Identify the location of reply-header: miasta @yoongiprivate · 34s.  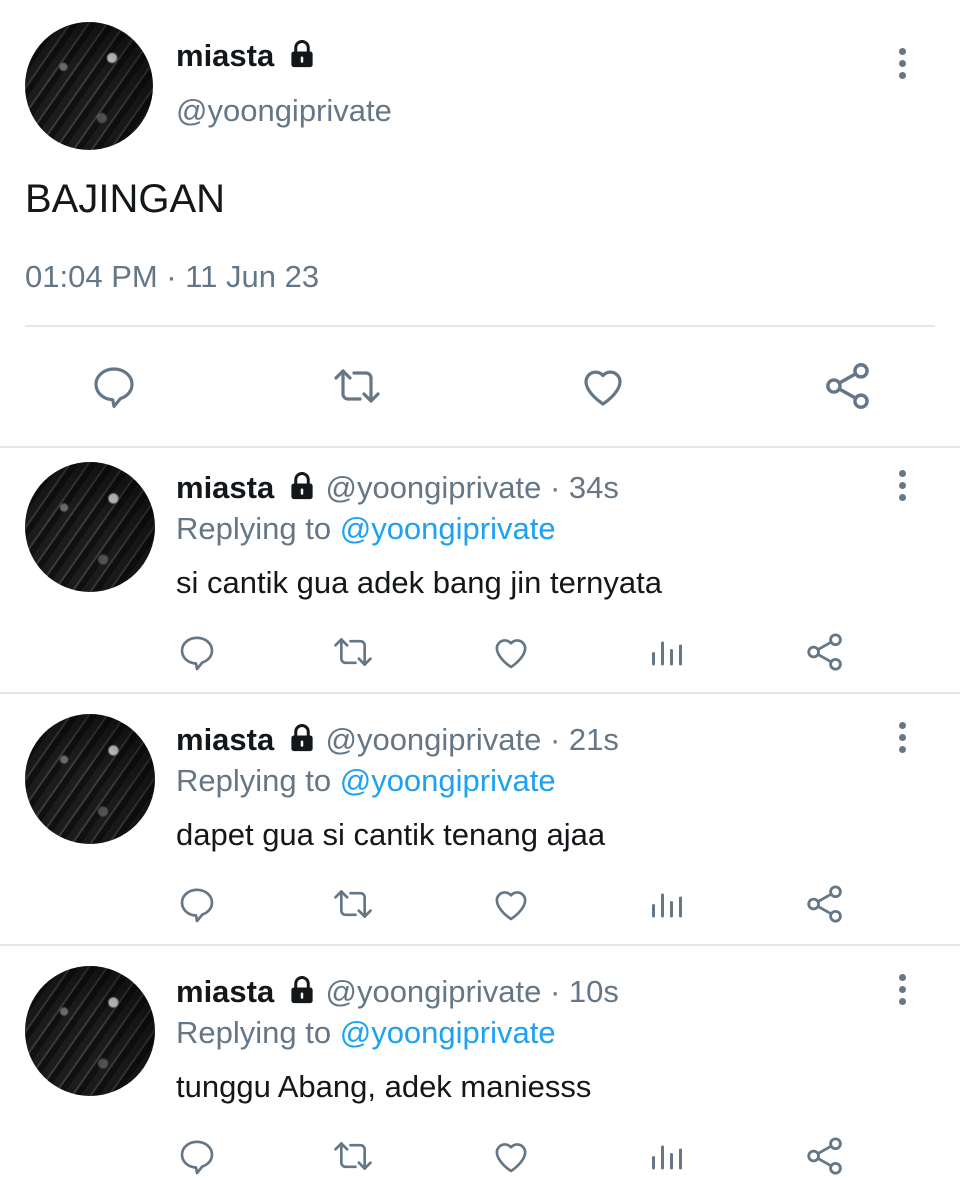
(397, 489).